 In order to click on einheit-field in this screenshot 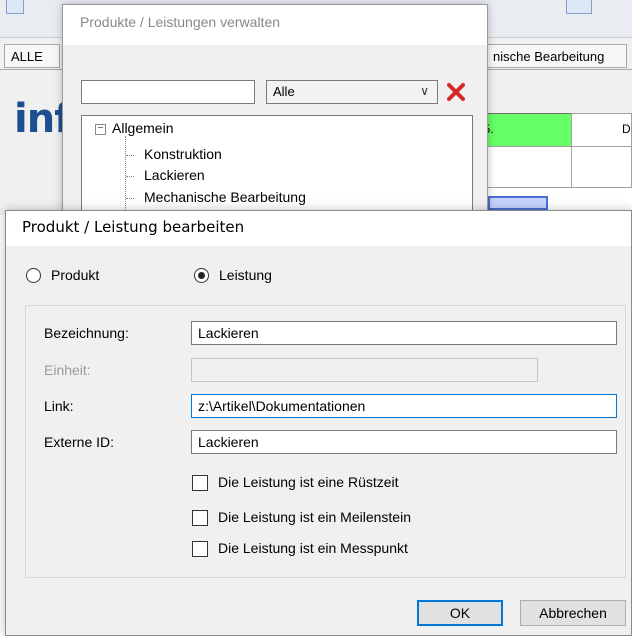, I will do `click(364, 370)`.